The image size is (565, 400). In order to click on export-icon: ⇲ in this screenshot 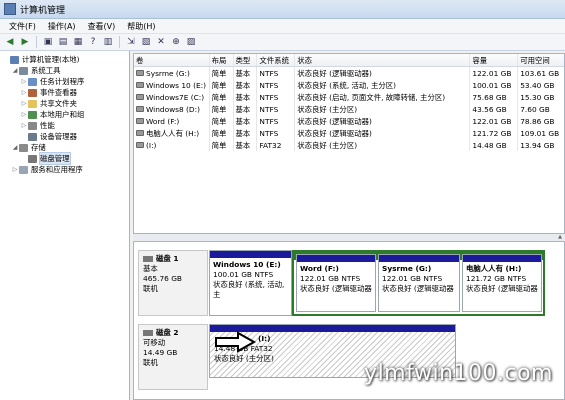, I will do `click(131, 42)`.